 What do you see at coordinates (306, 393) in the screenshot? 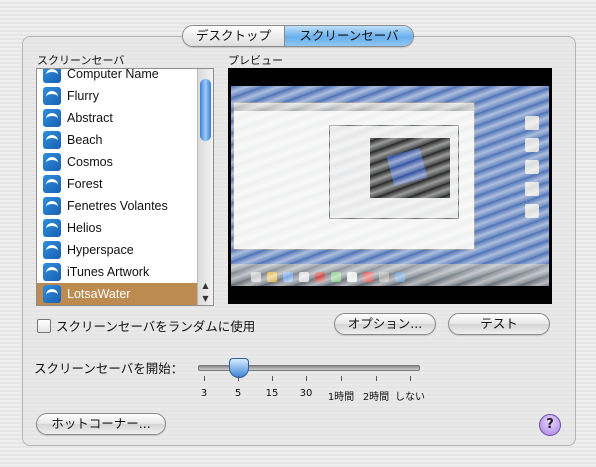
I see `tick-label: 30` at bounding box center [306, 393].